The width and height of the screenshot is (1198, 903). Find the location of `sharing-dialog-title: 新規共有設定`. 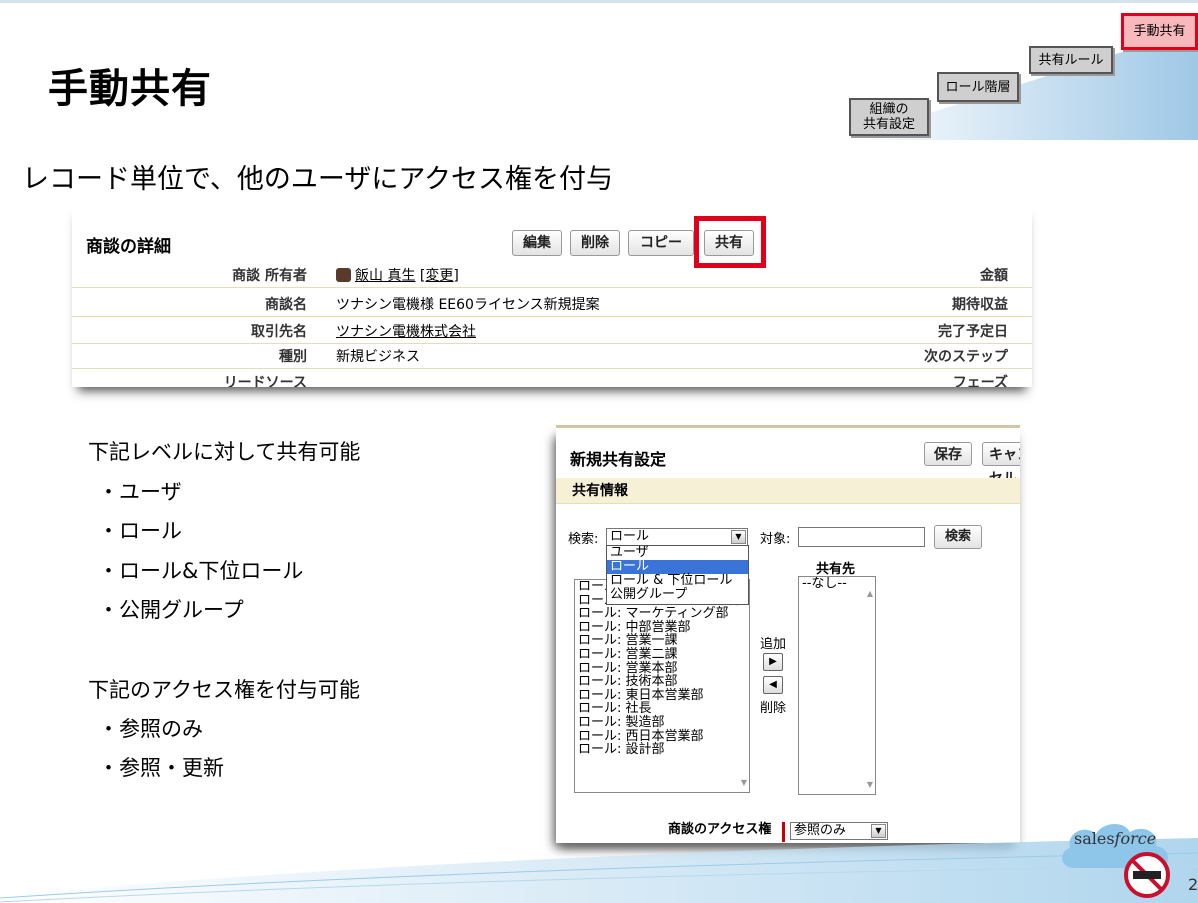

sharing-dialog-title: 新規共有設定 is located at coordinates (618, 459).